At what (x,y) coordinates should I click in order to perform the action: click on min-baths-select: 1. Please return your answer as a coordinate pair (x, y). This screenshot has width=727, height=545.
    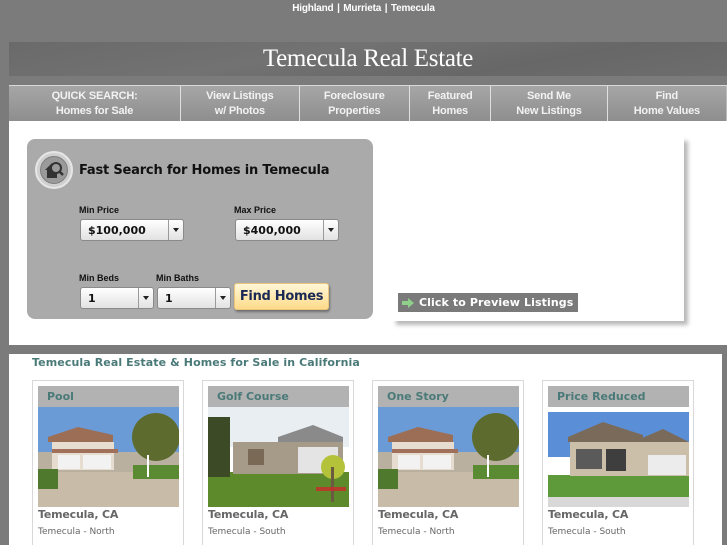
    Looking at the image, I should click on (194, 298).